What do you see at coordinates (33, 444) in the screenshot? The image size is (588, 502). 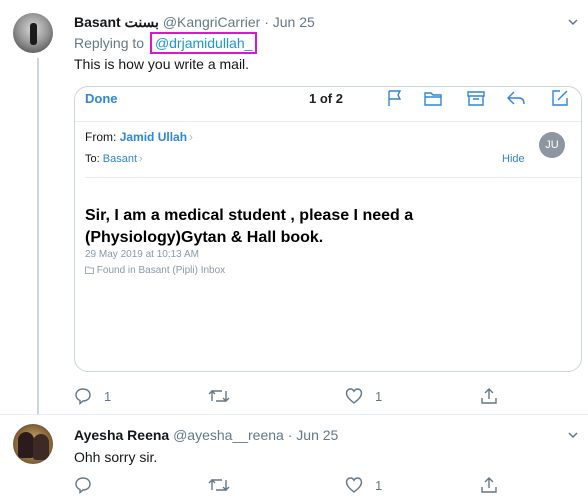 I see `avatar` at bounding box center [33, 444].